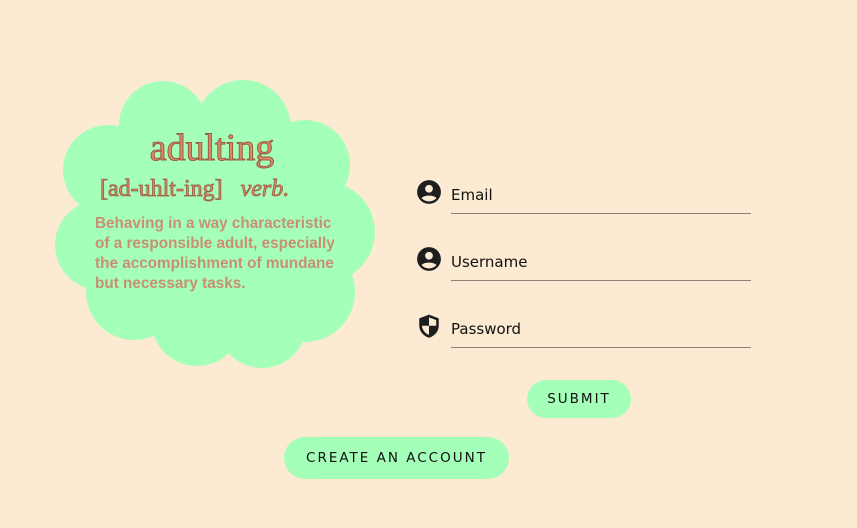  Describe the element at coordinates (601, 262) in the screenshot. I see `username-input` at that location.